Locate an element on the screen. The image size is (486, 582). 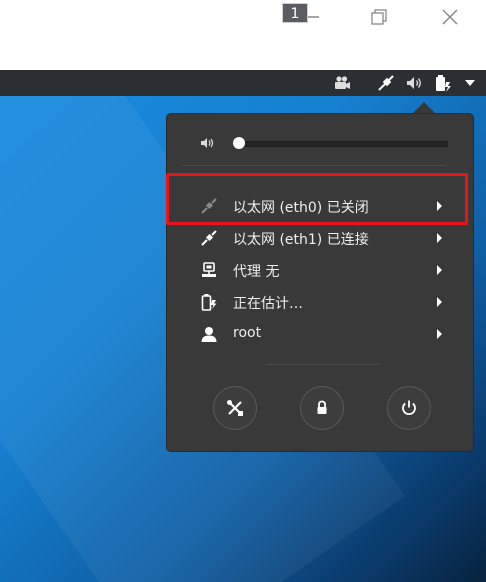
restore-icon is located at coordinates (379, 17).